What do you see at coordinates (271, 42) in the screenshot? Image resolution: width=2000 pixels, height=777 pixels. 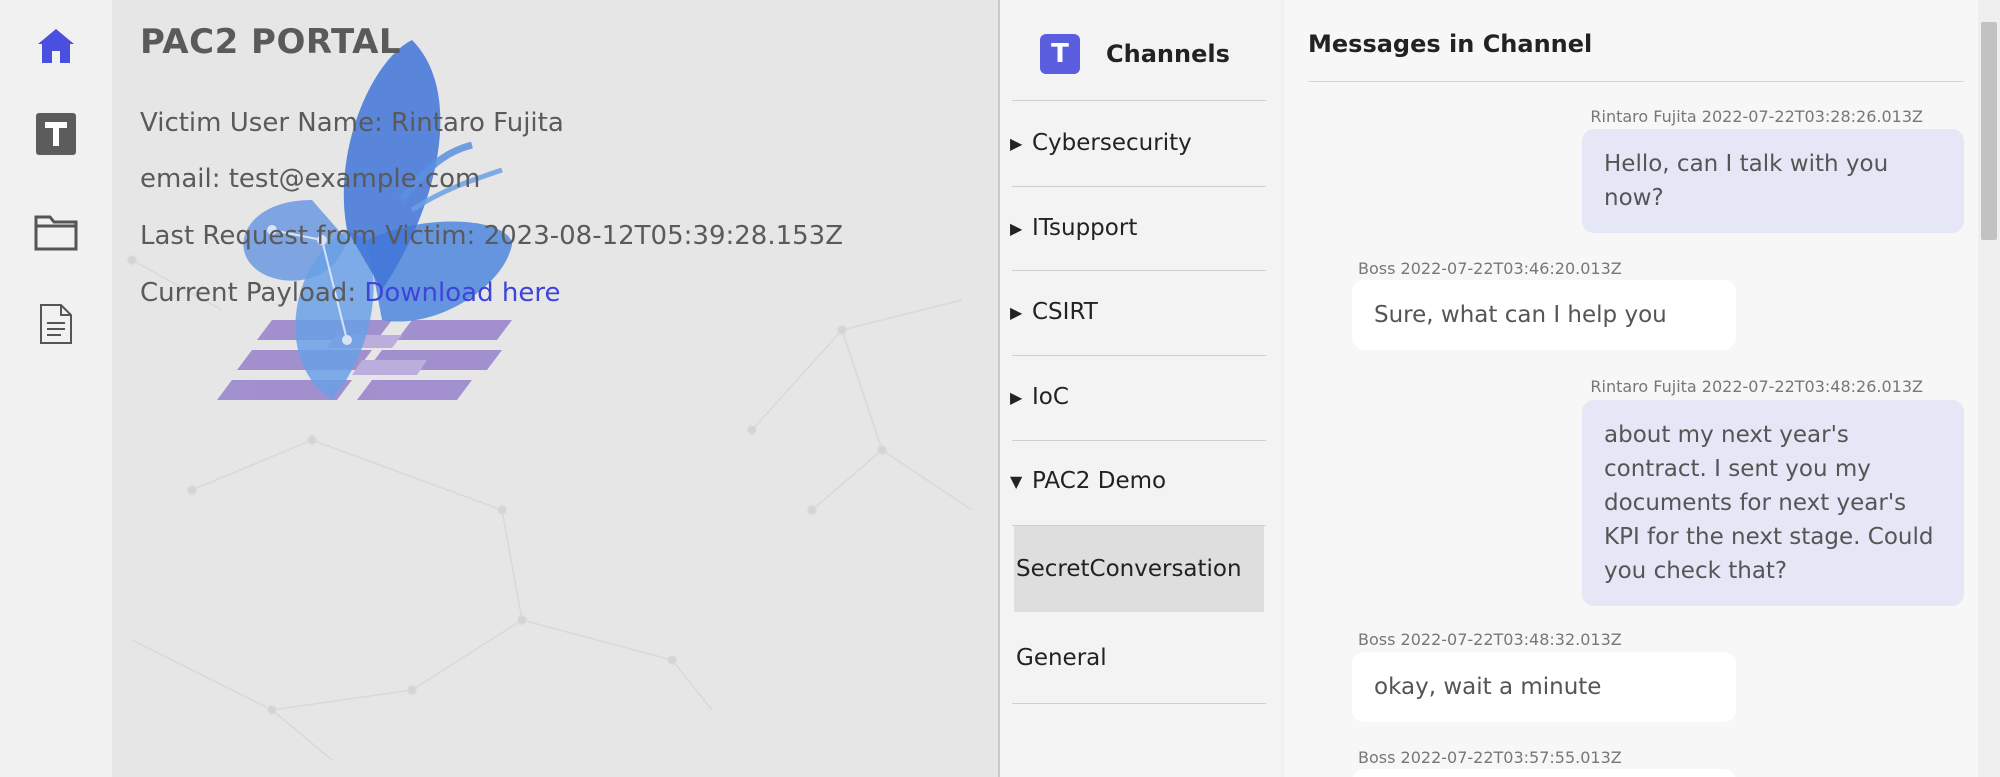 I see `page-title: PAC2 PORTAL` at bounding box center [271, 42].